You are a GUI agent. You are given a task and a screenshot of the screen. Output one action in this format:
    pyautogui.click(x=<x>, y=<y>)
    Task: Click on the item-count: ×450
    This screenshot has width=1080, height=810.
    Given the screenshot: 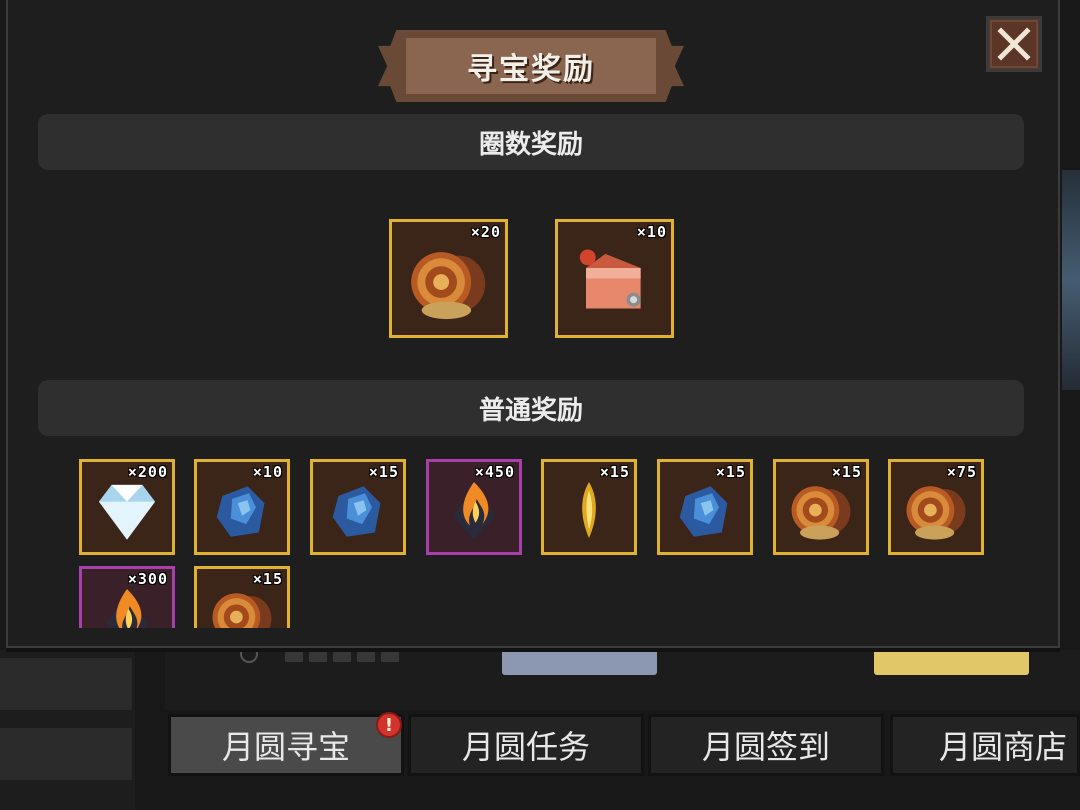 What is the action you would take?
    pyautogui.click(x=494, y=472)
    